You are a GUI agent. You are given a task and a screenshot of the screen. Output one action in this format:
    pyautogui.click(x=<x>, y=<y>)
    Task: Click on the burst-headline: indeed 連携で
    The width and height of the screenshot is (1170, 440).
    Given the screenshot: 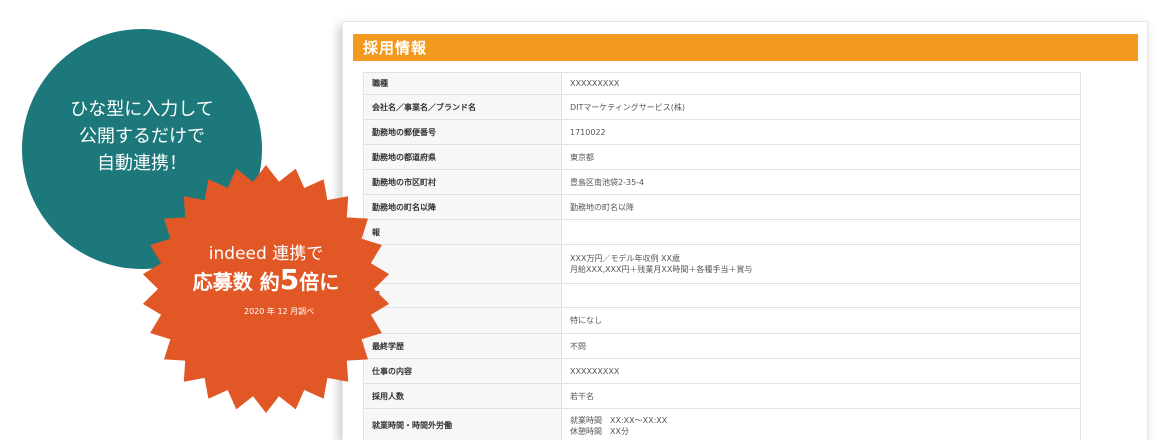 What is the action you would take?
    pyautogui.click(x=266, y=254)
    